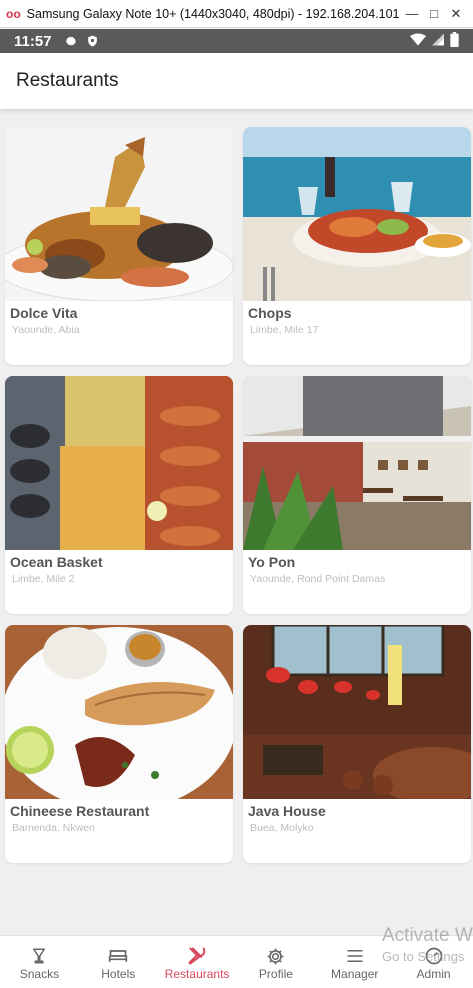 This screenshot has height=988, width=473. I want to click on restaurant-location: Bamenda, Nkwen, so click(53, 828).